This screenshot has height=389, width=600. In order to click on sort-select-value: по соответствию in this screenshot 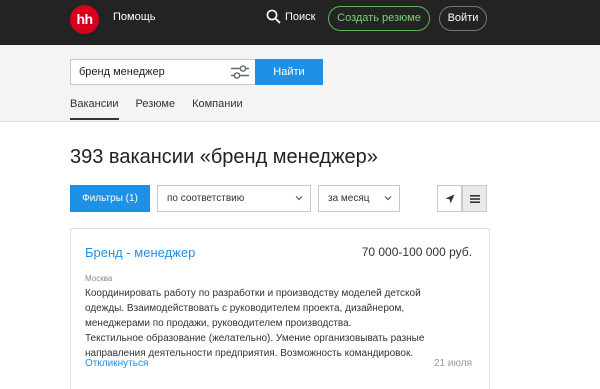, I will do `click(206, 198)`.